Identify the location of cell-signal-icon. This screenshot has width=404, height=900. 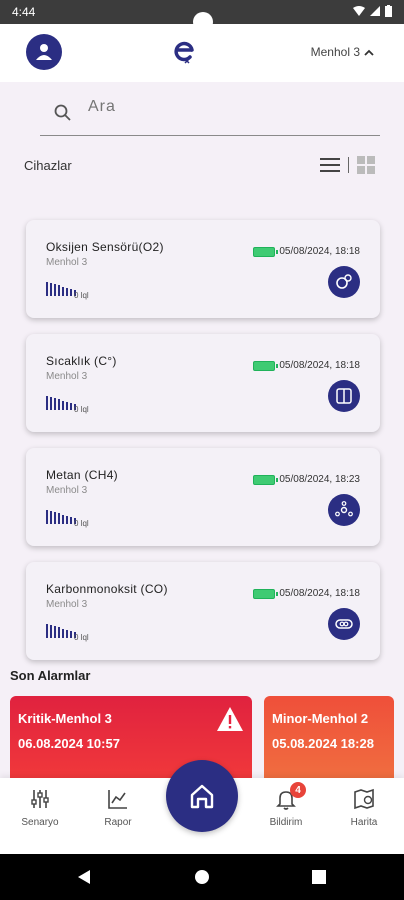
(375, 11).